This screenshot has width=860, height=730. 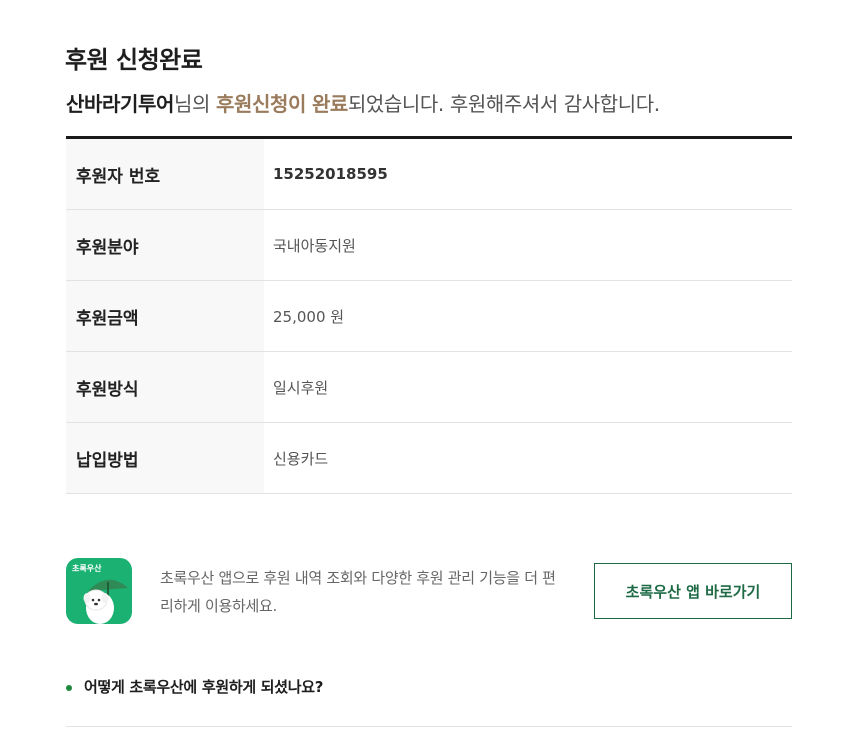 What do you see at coordinates (165, 387) in the screenshot?
I see `row-label-donation-method: 후원방식` at bounding box center [165, 387].